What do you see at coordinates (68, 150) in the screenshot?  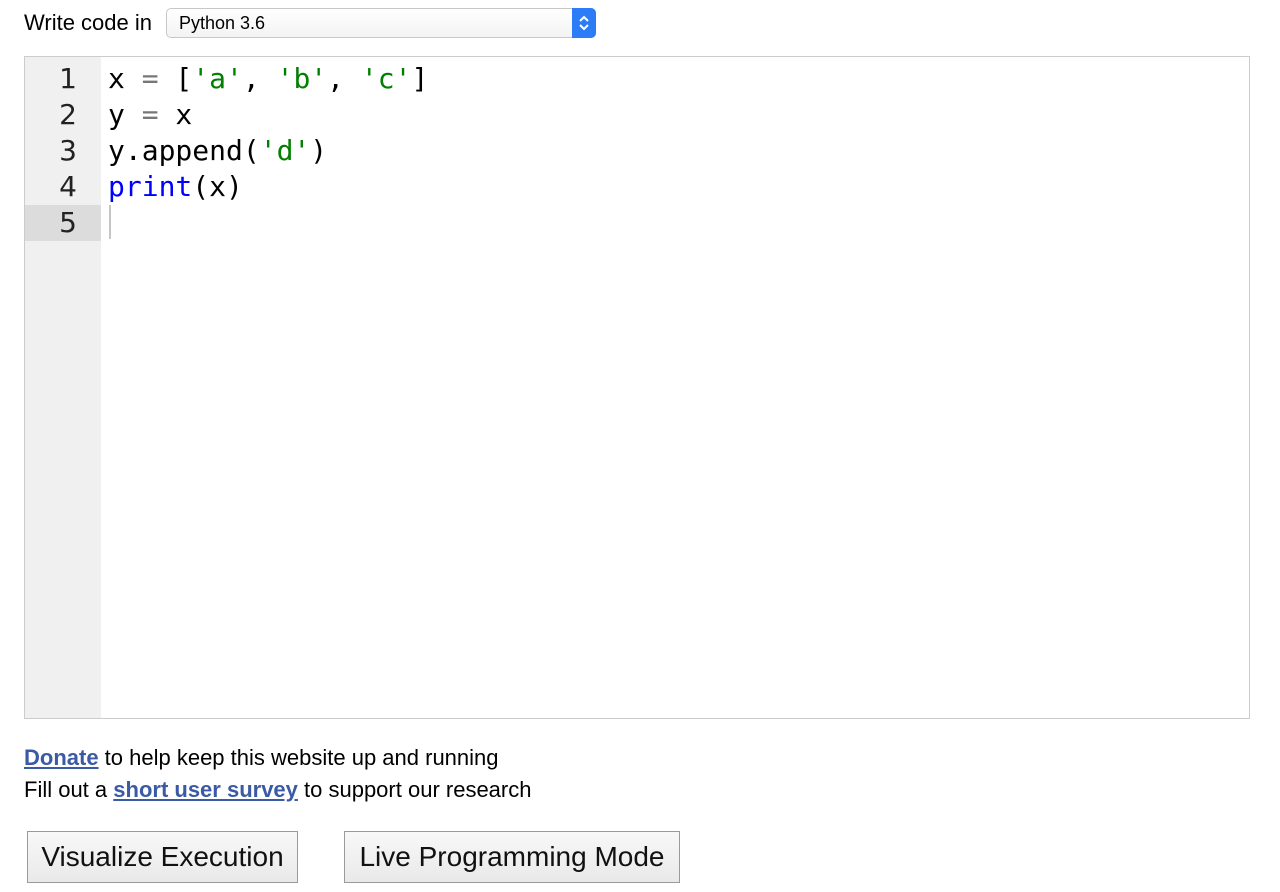 I see `line-number: 3` at bounding box center [68, 150].